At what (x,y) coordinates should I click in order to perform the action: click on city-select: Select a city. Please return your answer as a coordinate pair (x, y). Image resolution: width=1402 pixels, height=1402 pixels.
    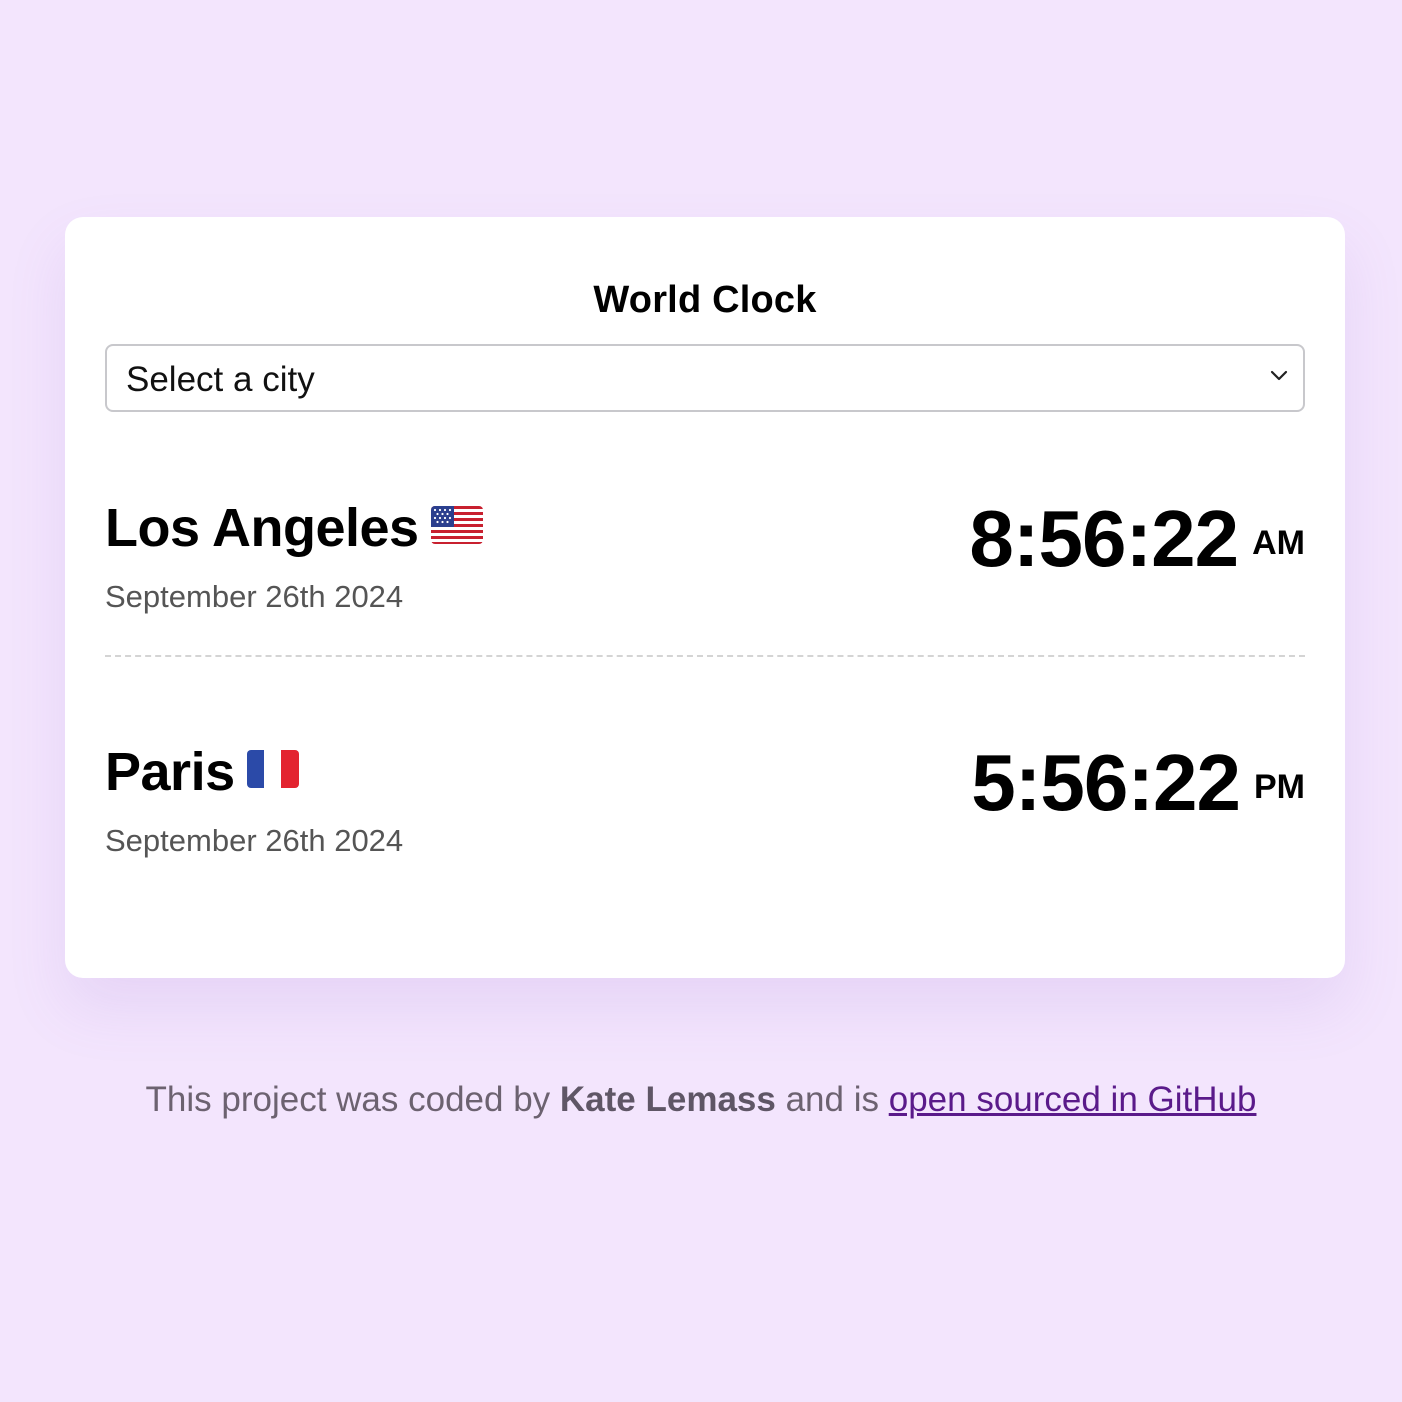
    Looking at the image, I should click on (705, 378).